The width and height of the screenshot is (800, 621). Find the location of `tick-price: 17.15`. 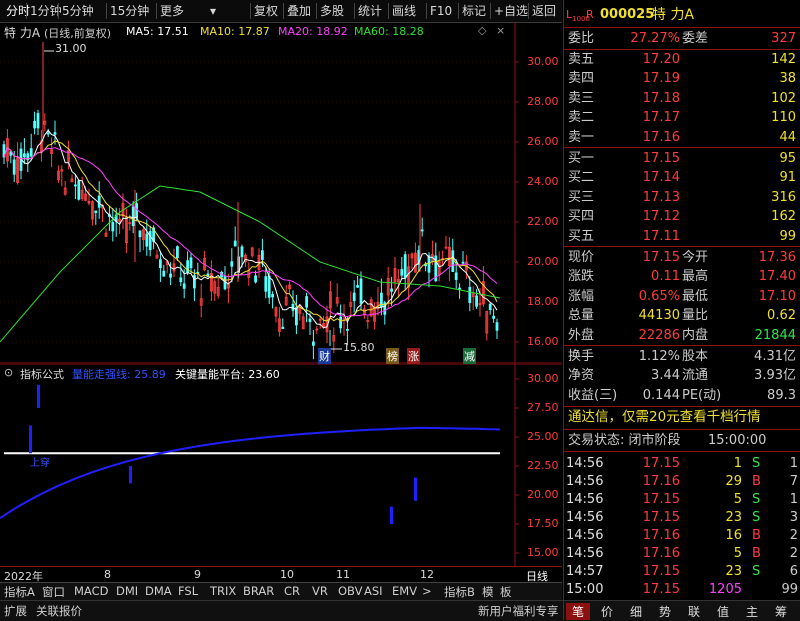

tick-price: 17.15 is located at coordinates (661, 499).